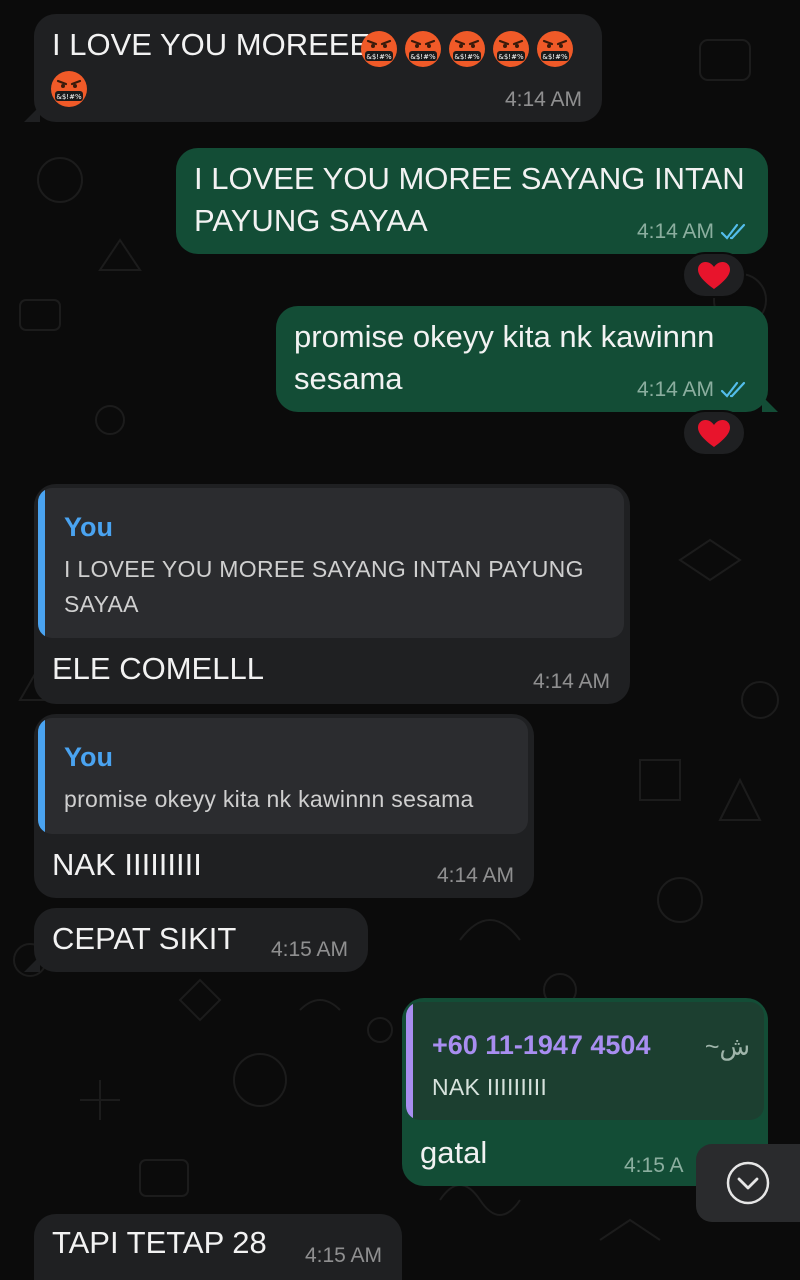 This screenshot has width=800, height=1280. Describe the element at coordinates (654, 1165) in the screenshot. I see `message-time: 4:15 A` at that location.